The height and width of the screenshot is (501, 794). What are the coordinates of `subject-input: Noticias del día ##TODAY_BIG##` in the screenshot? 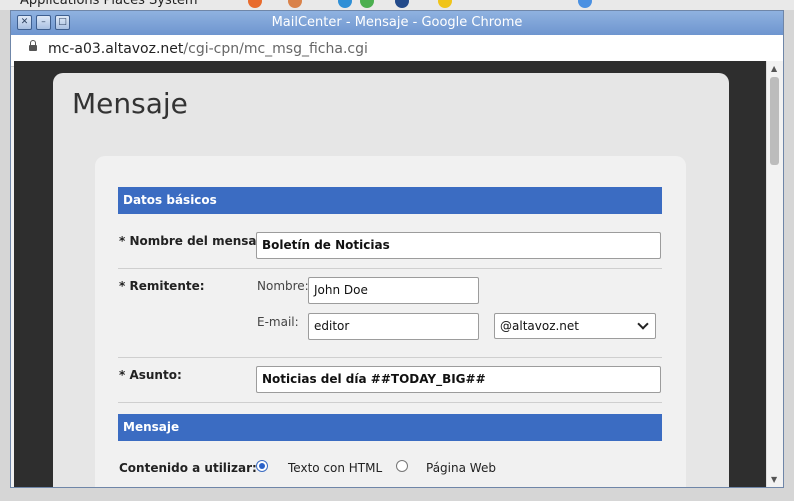 It's located at (458, 379).